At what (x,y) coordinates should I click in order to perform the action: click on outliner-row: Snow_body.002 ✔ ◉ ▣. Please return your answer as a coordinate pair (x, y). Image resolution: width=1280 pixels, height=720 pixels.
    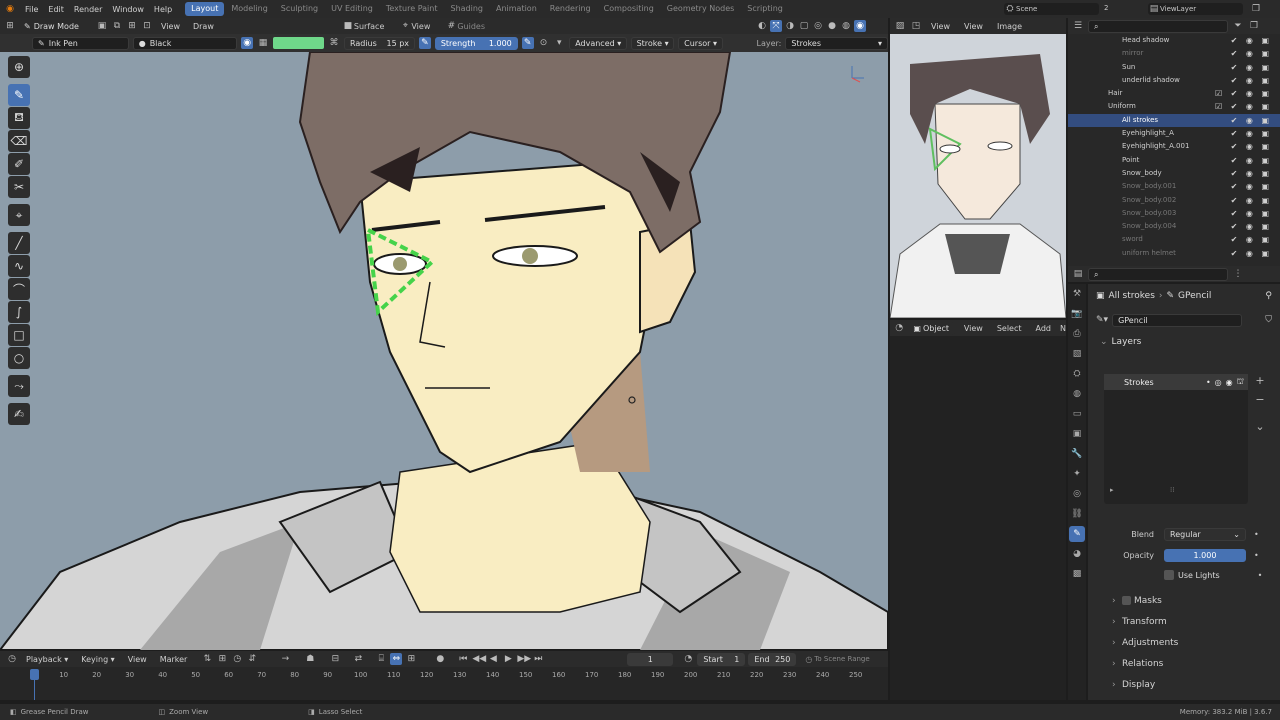
    Looking at the image, I should click on (1174, 200).